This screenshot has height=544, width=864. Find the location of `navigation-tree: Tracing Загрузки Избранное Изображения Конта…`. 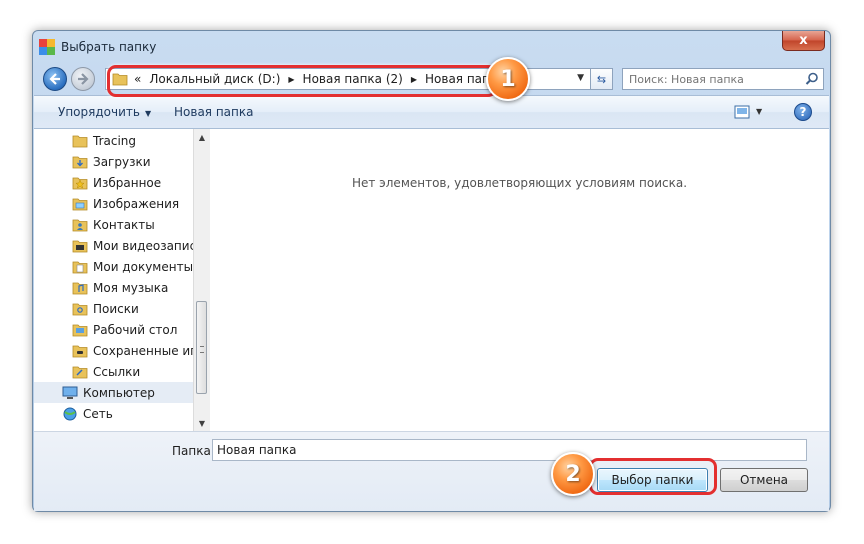

navigation-tree: Tracing Загрузки Избранное Изображения Конта… is located at coordinates (113, 280).